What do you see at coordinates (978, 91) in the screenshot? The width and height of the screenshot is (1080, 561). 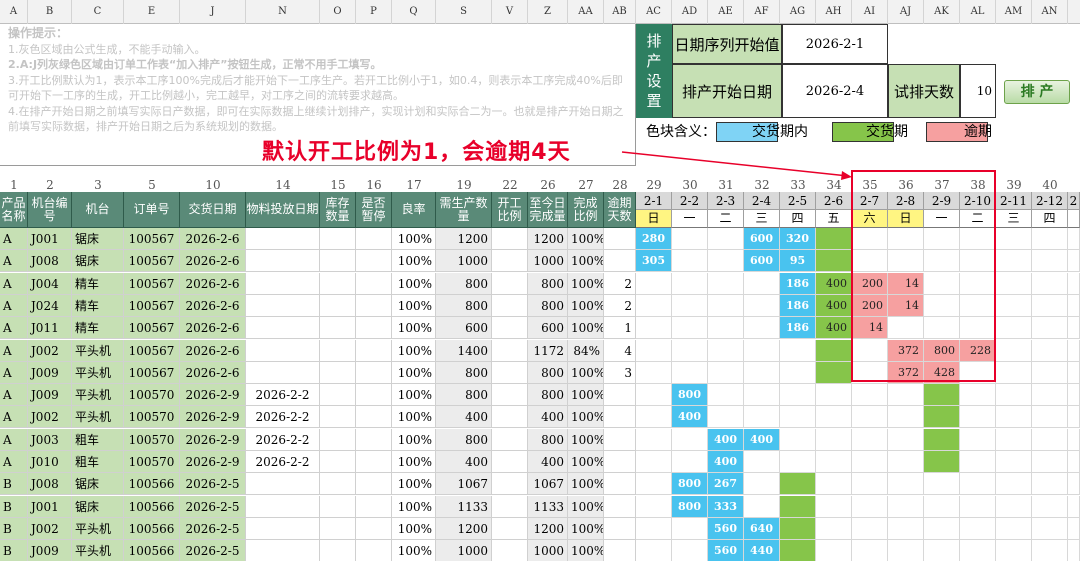 I see `trial-days-value: 10` at bounding box center [978, 91].